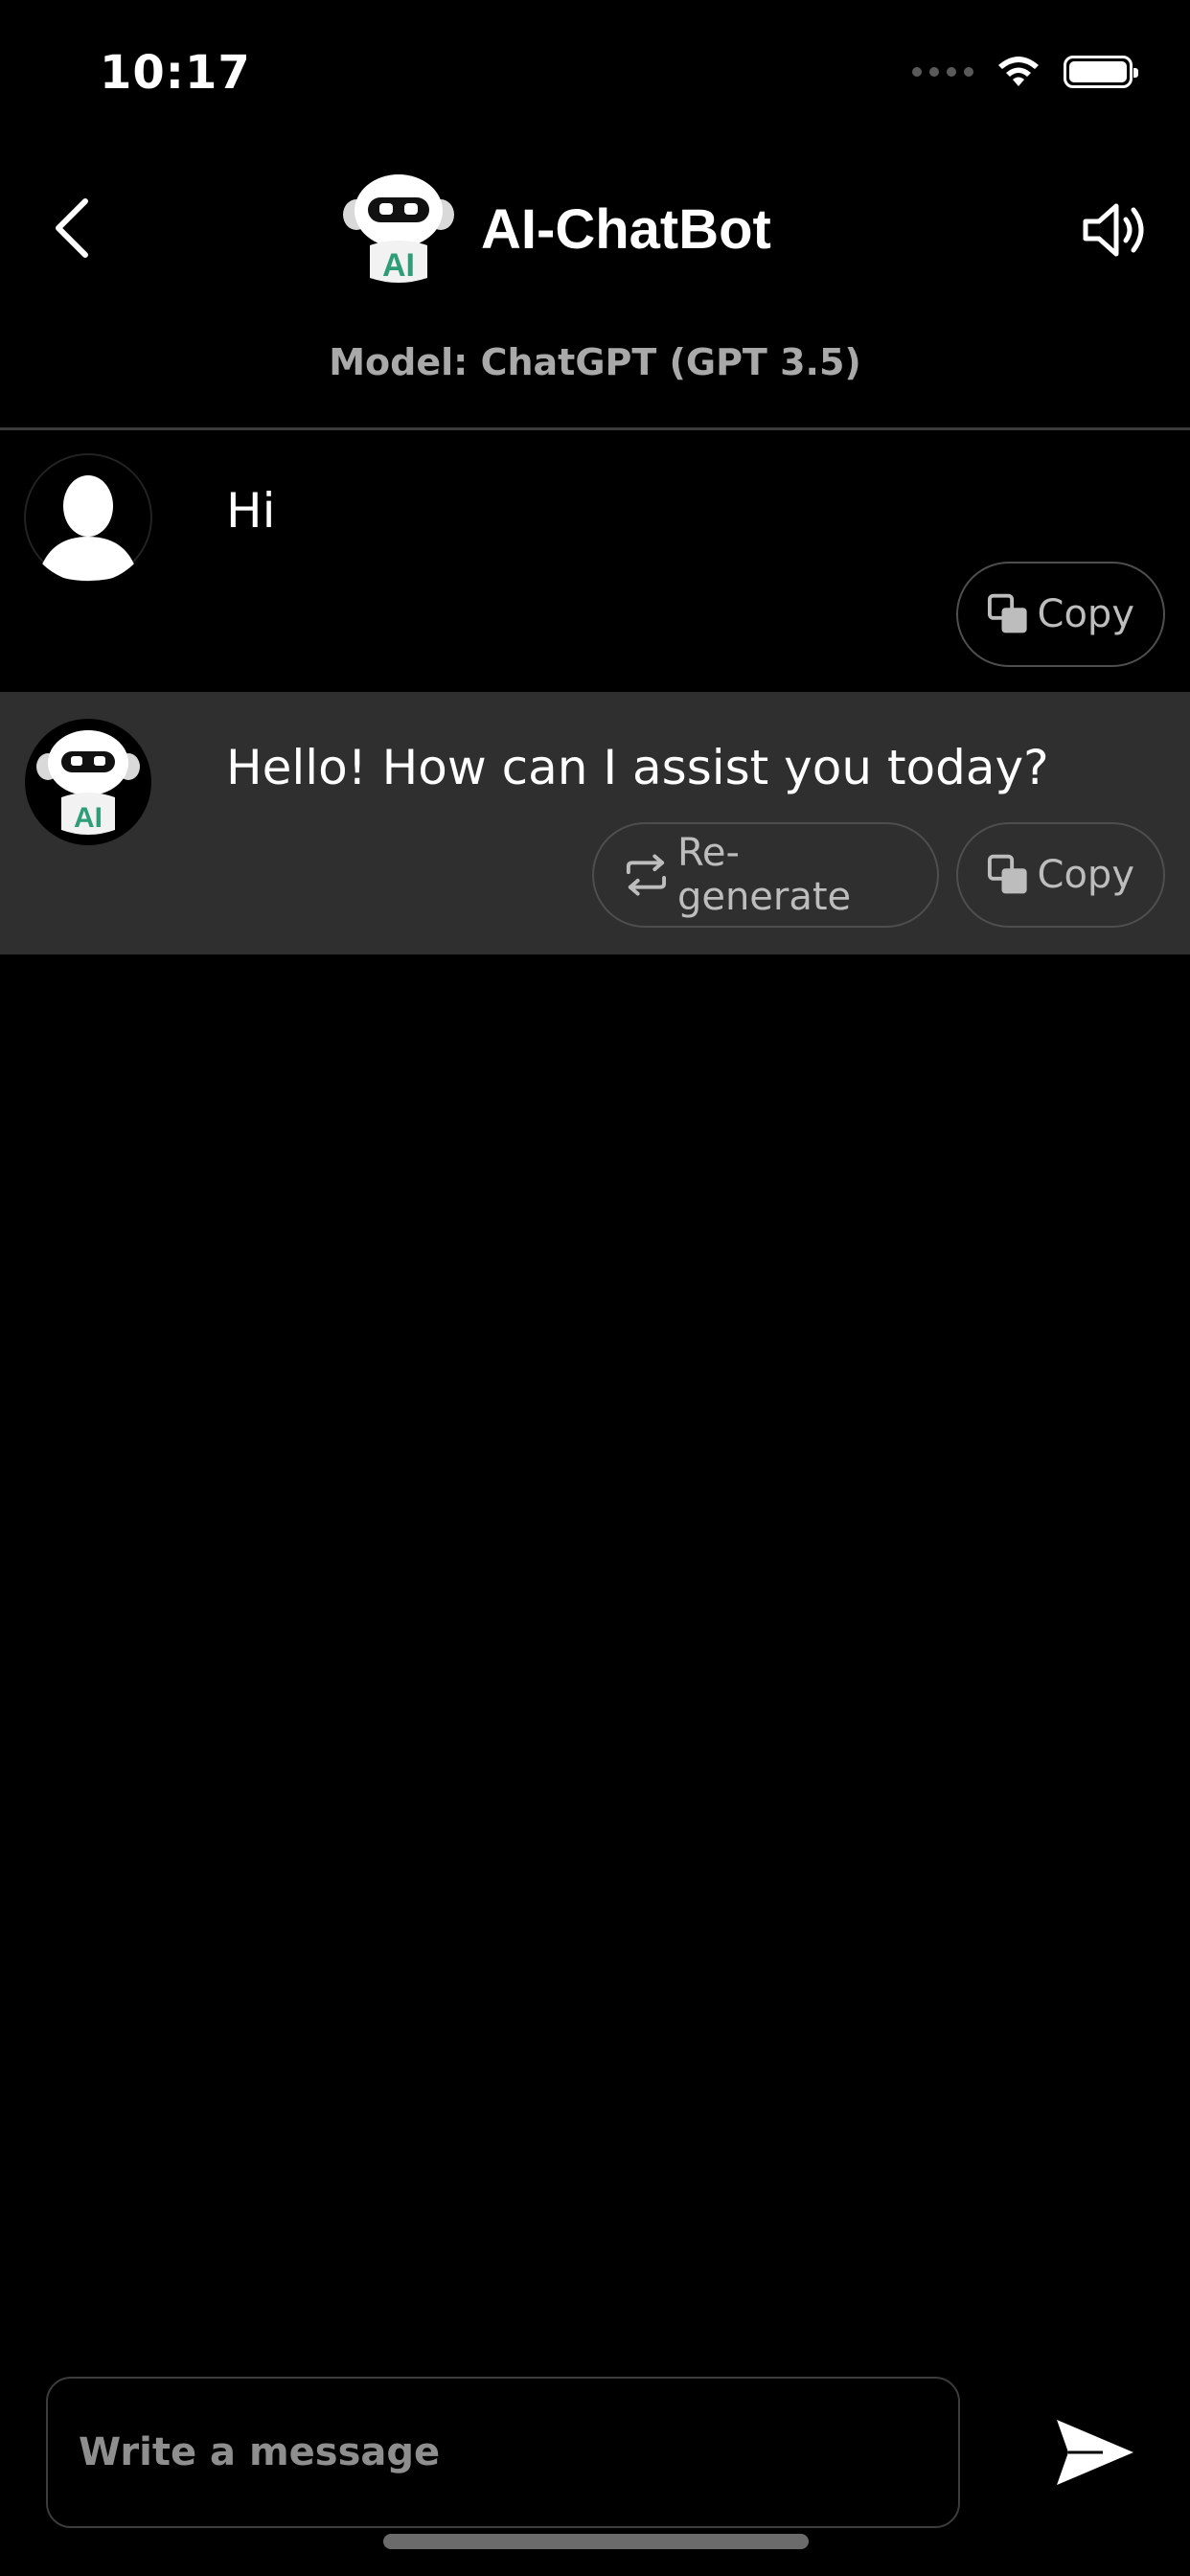 This screenshot has width=1190, height=2576. I want to click on message-user: Hi Copy, so click(595, 561).